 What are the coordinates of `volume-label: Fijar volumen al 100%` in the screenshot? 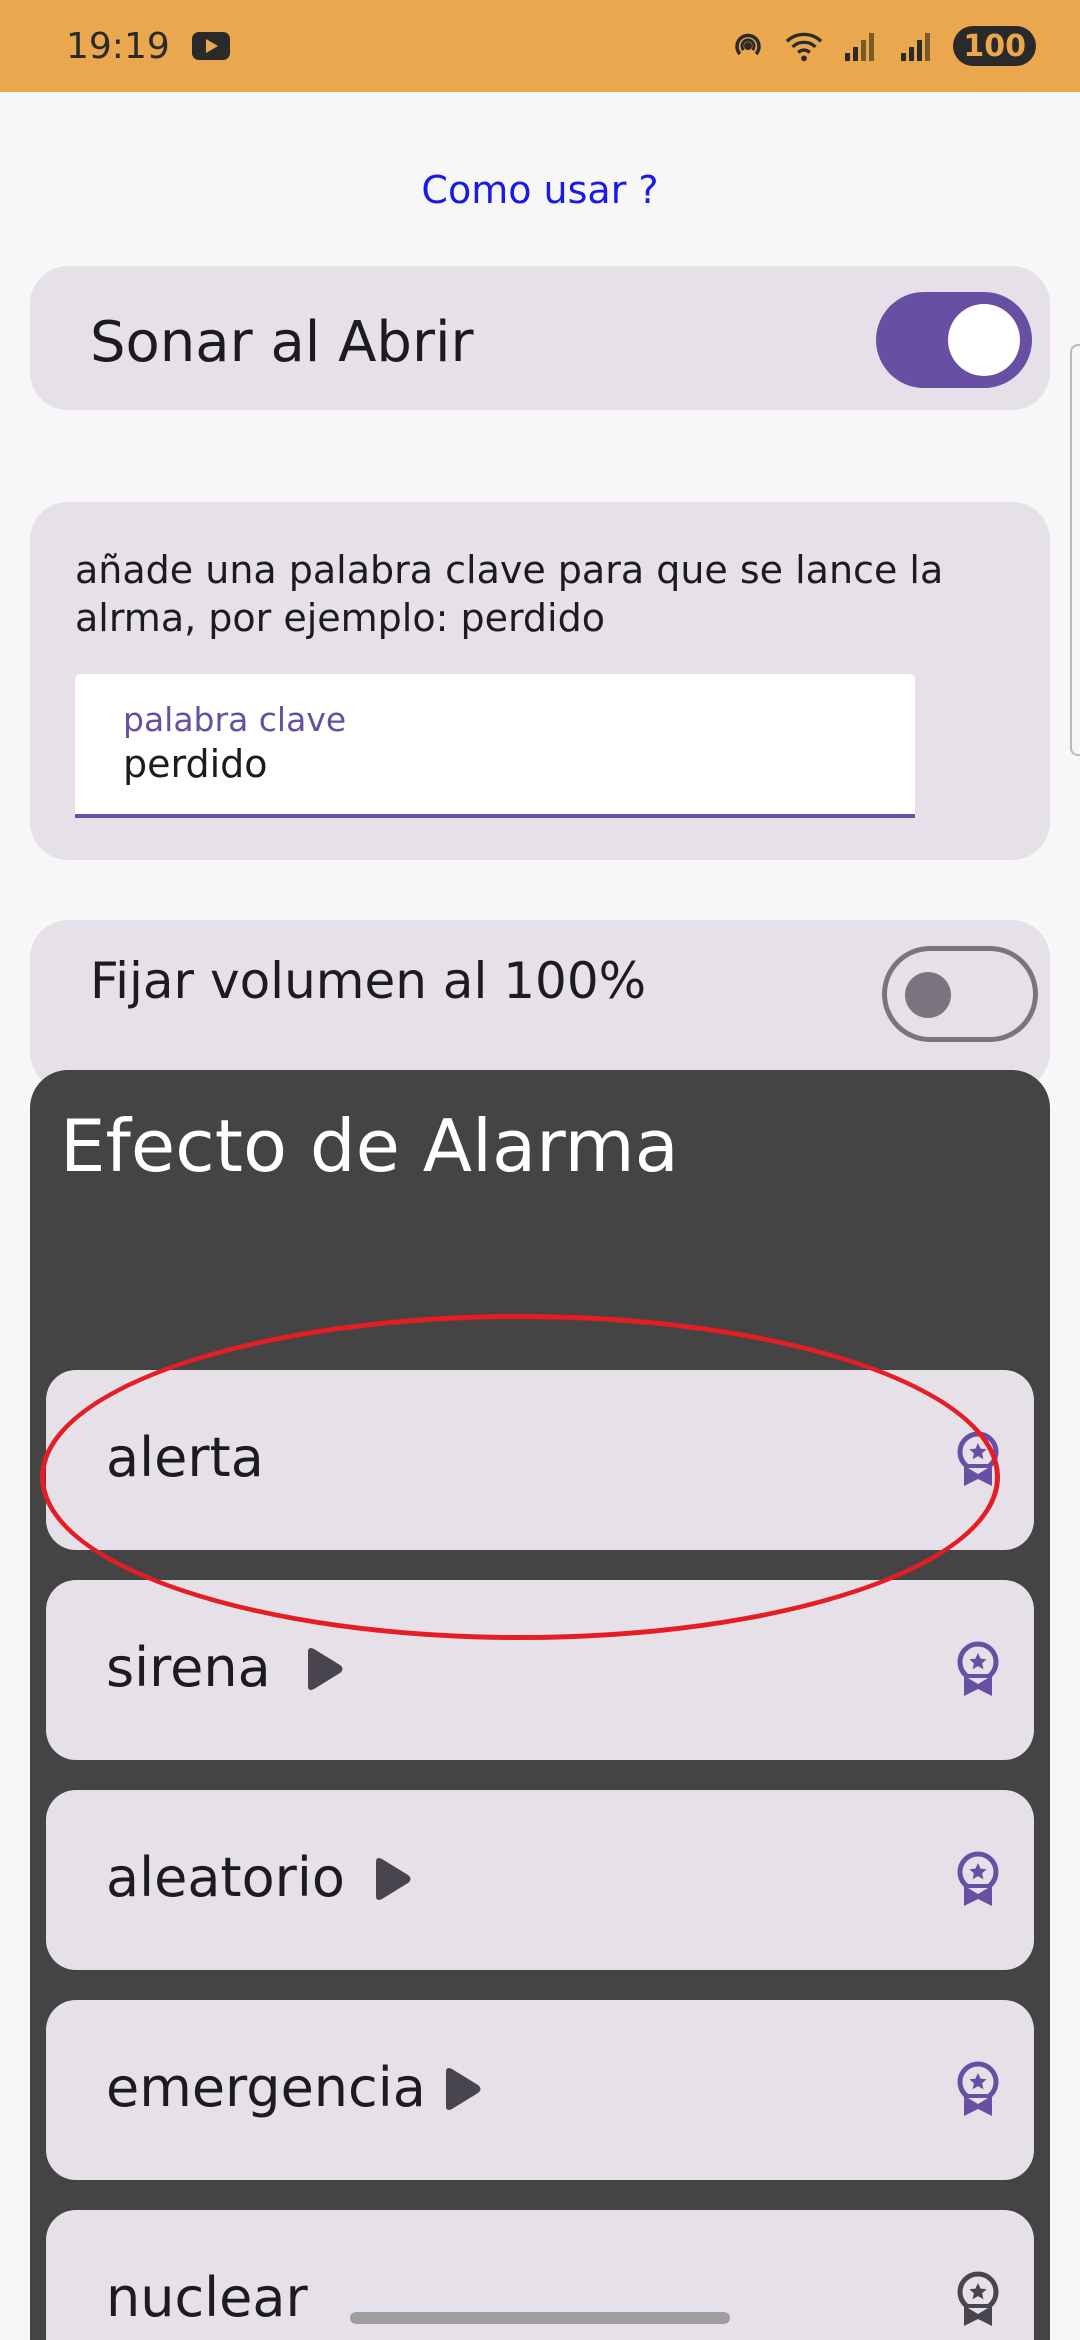 It's located at (368, 981).